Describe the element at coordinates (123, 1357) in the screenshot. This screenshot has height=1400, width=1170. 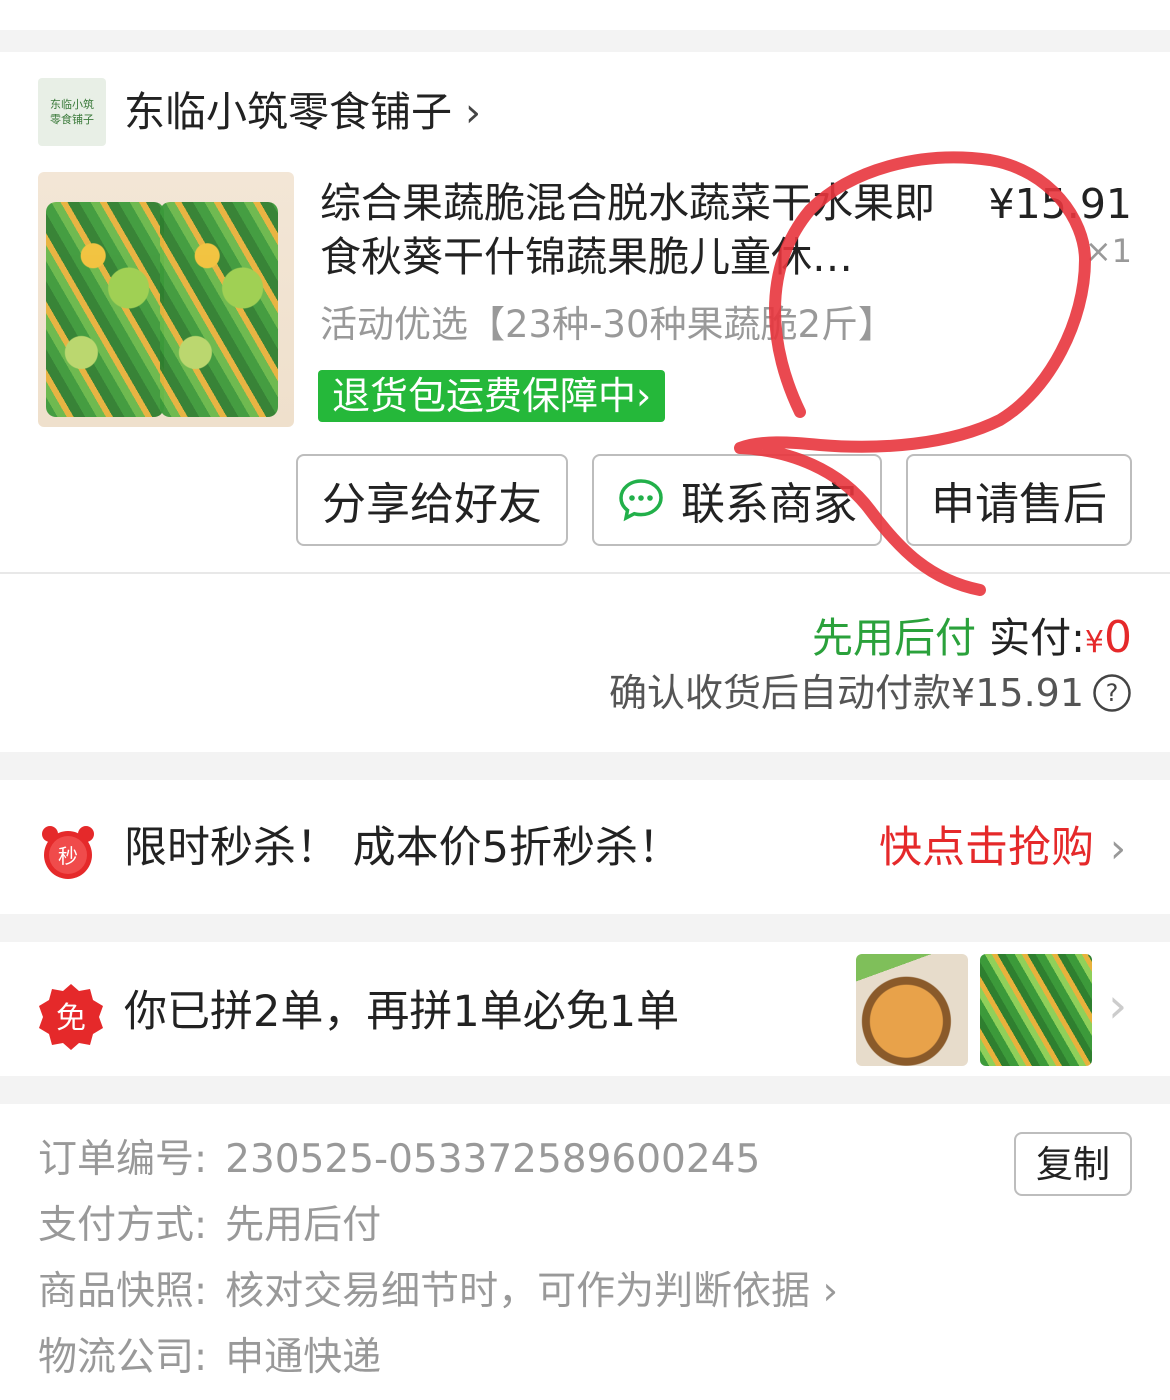
I see `logistics-label: 物流公司:` at that location.